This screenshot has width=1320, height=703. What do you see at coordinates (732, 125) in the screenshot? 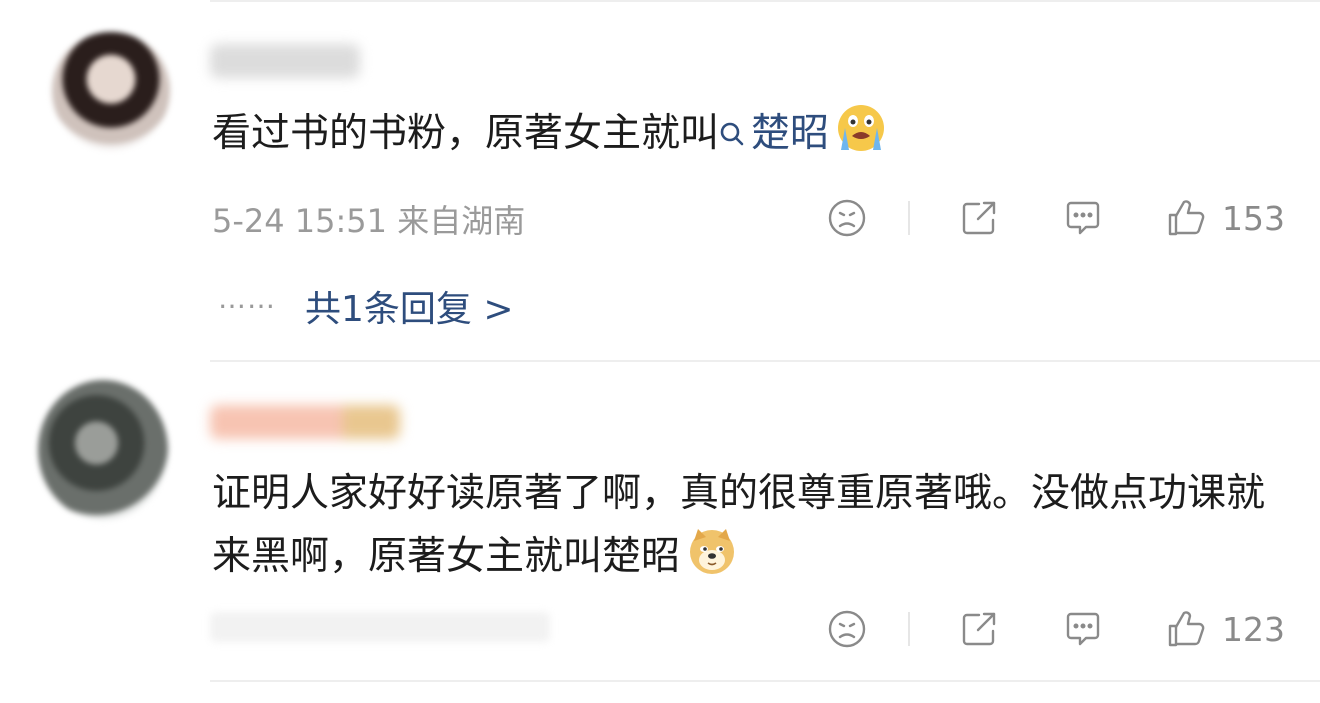
I see `search-icon` at bounding box center [732, 125].